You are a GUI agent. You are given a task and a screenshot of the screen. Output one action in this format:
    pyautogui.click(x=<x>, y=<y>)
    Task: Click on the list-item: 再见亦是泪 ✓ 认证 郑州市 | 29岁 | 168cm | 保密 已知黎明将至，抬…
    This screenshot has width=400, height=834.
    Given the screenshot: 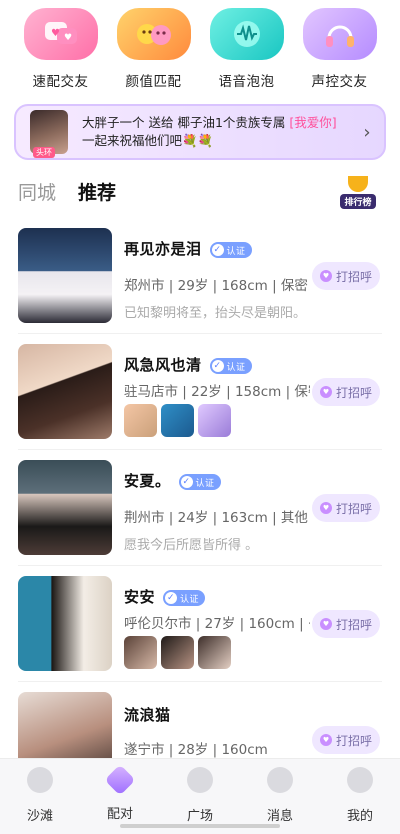 What is the action you would take?
    pyautogui.click(x=200, y=286)
    